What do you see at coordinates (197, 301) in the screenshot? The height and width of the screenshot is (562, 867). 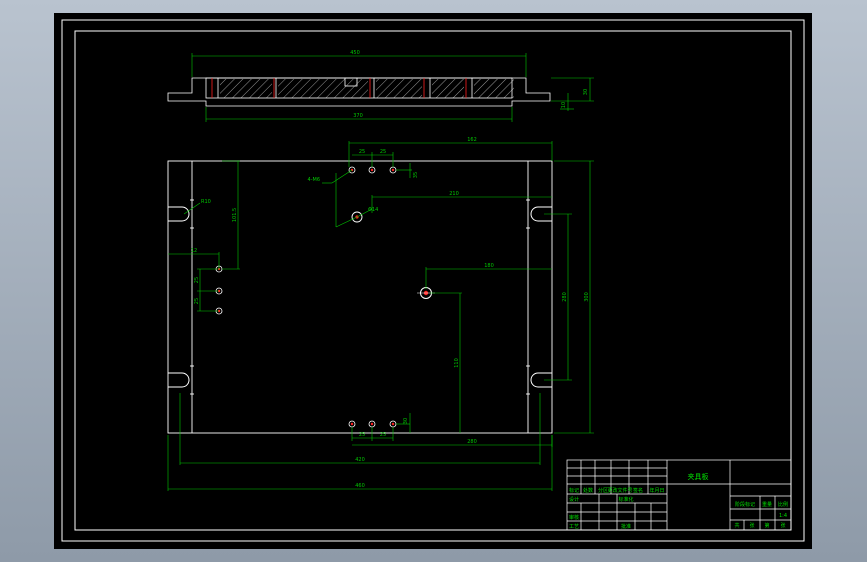 I see `dim-left-pitch-b: 25` at bounding box center [197, 301].